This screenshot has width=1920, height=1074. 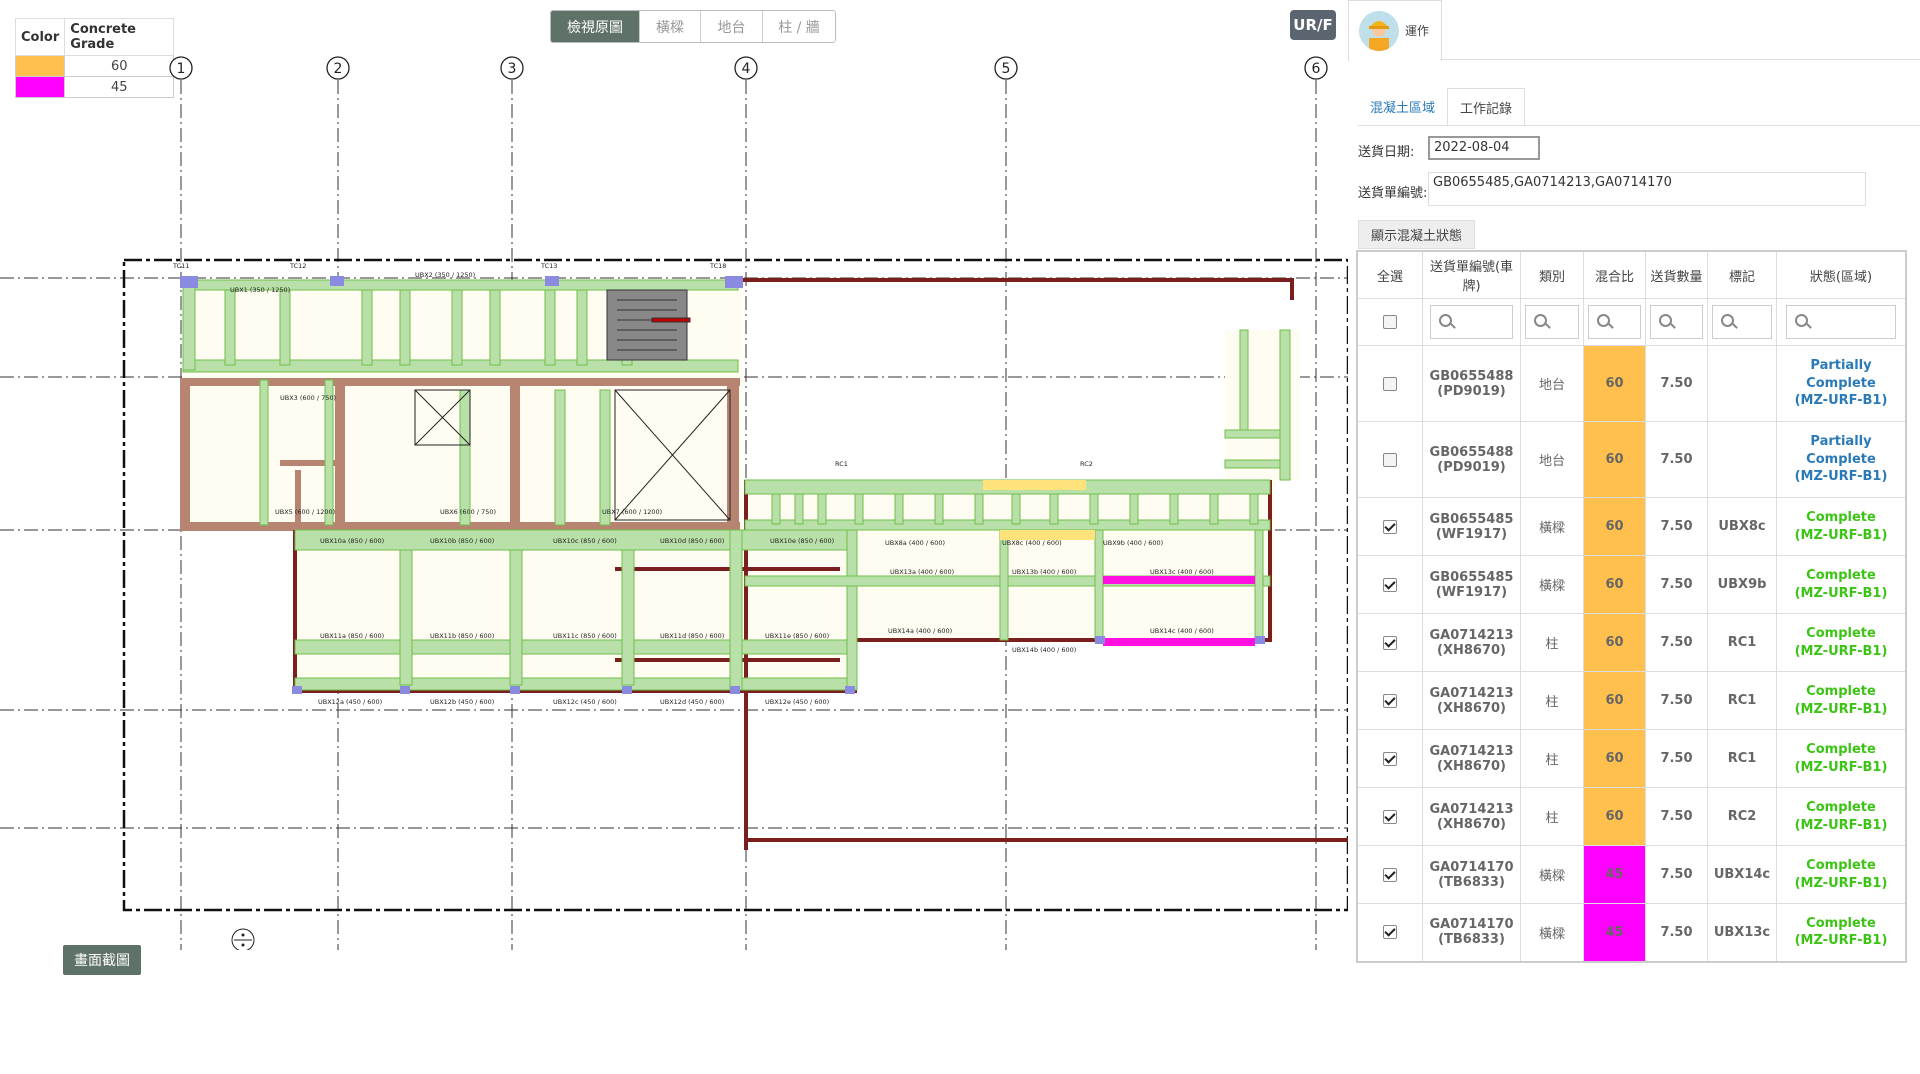 I want to click on mark-cell: RC1, so click(x=1742, y=642).